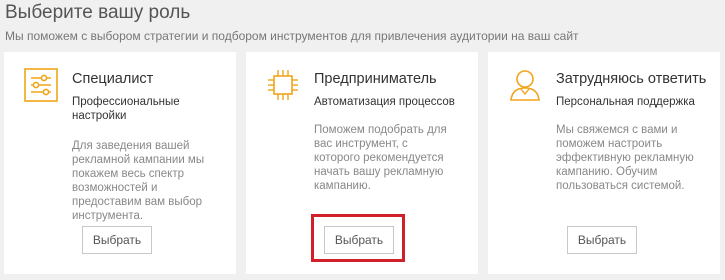 This screenshot has width=725, height=280. What do you see at coordinates (113, 79) in the screenshot?
I see `card-title: Специалист` at bounding box center [113, 79].